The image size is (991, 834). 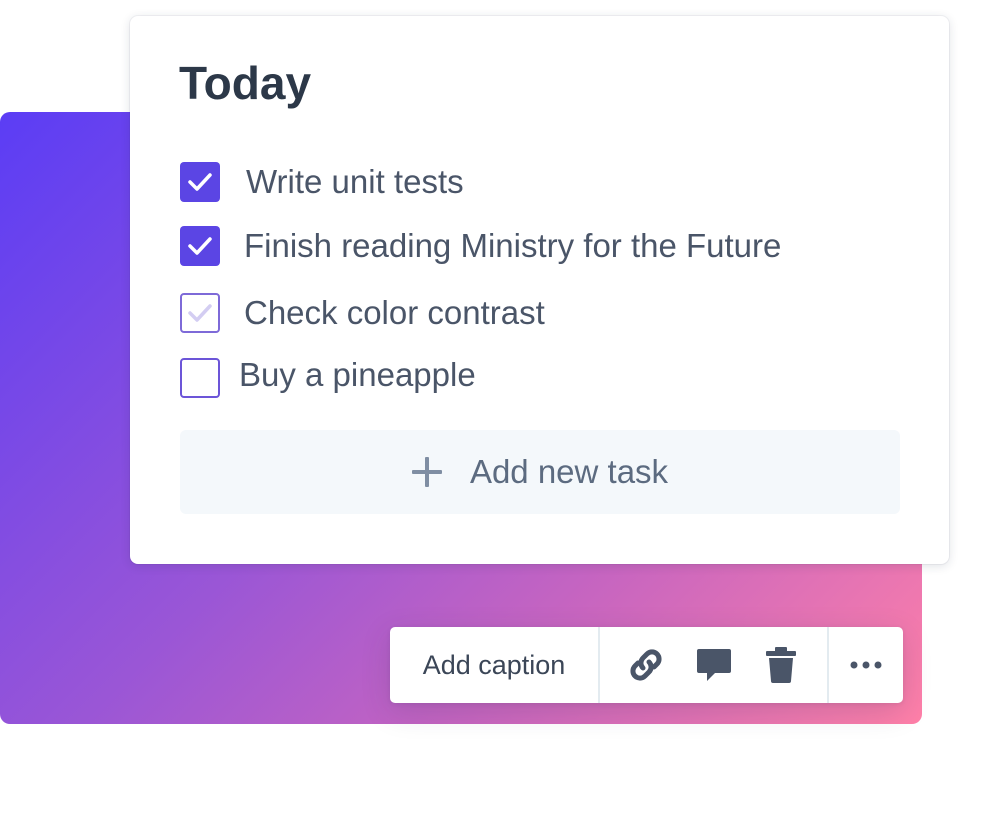 I want to click on toolbar-actions, so click(x=713, y=665).